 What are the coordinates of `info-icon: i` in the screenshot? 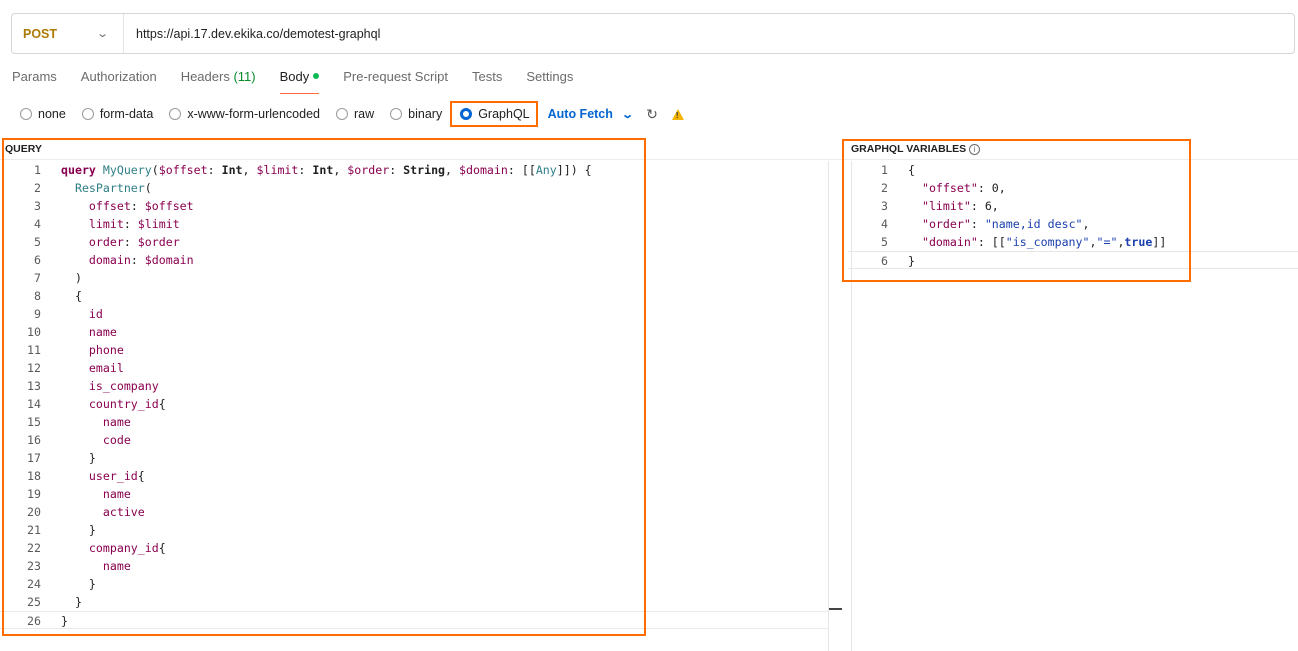 It's located at (975, 149).